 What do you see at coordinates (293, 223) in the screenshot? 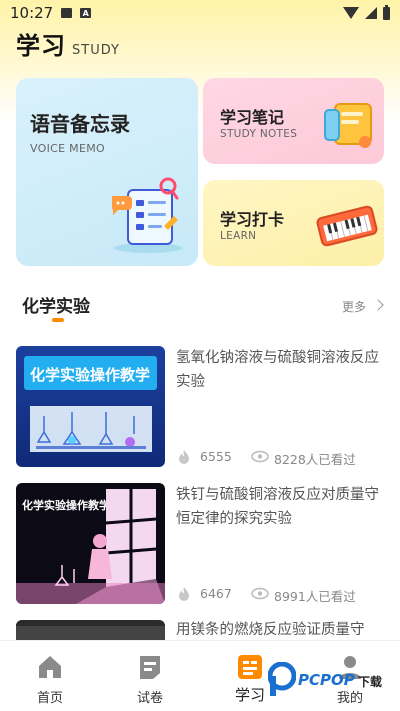
I see `learn-card: 学习打卡 LEARN` at bounding box center [293, 223].